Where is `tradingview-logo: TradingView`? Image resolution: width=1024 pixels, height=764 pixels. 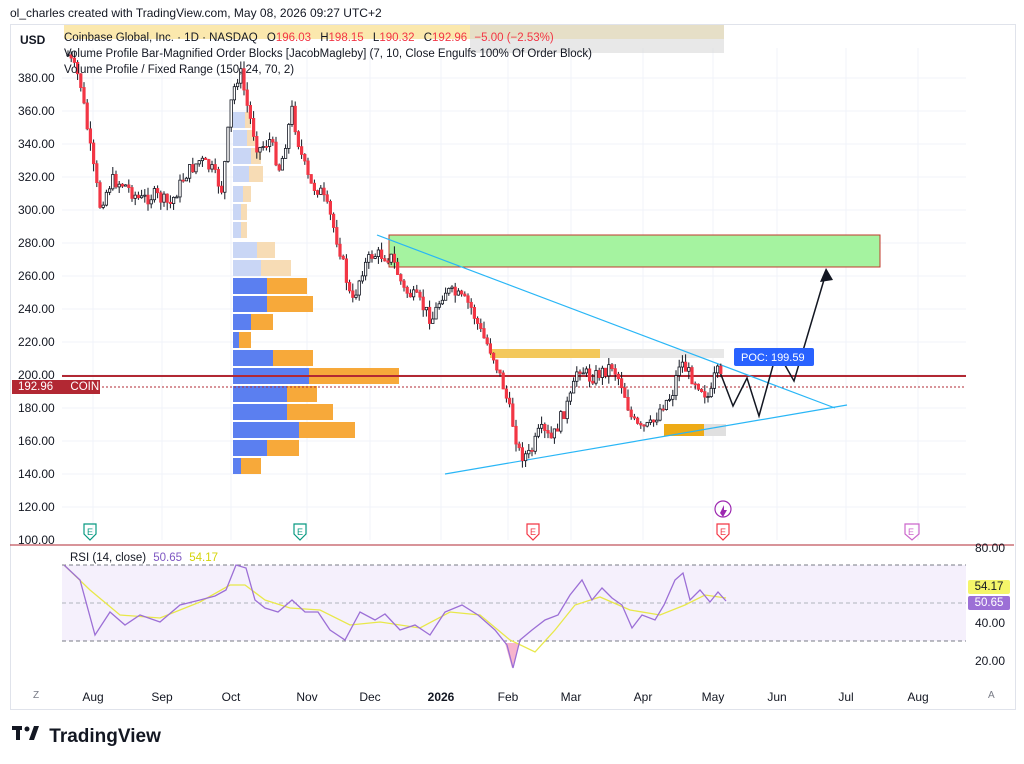
tradingview-logo: TradingView is located at coordinates (86, 737).